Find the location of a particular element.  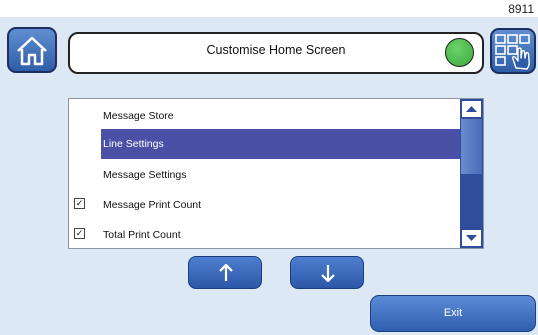

scroll-thumb is located at coordinates (471, 146).